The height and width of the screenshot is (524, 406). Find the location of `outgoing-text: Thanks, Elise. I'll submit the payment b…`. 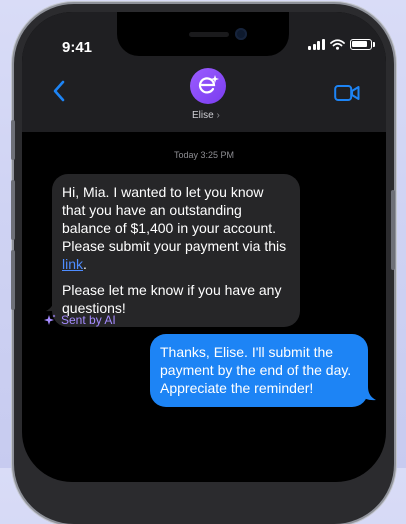

outgoing-text: Thanks, Elise. I'll submit the payment b… is located at coordinates (256, 370).